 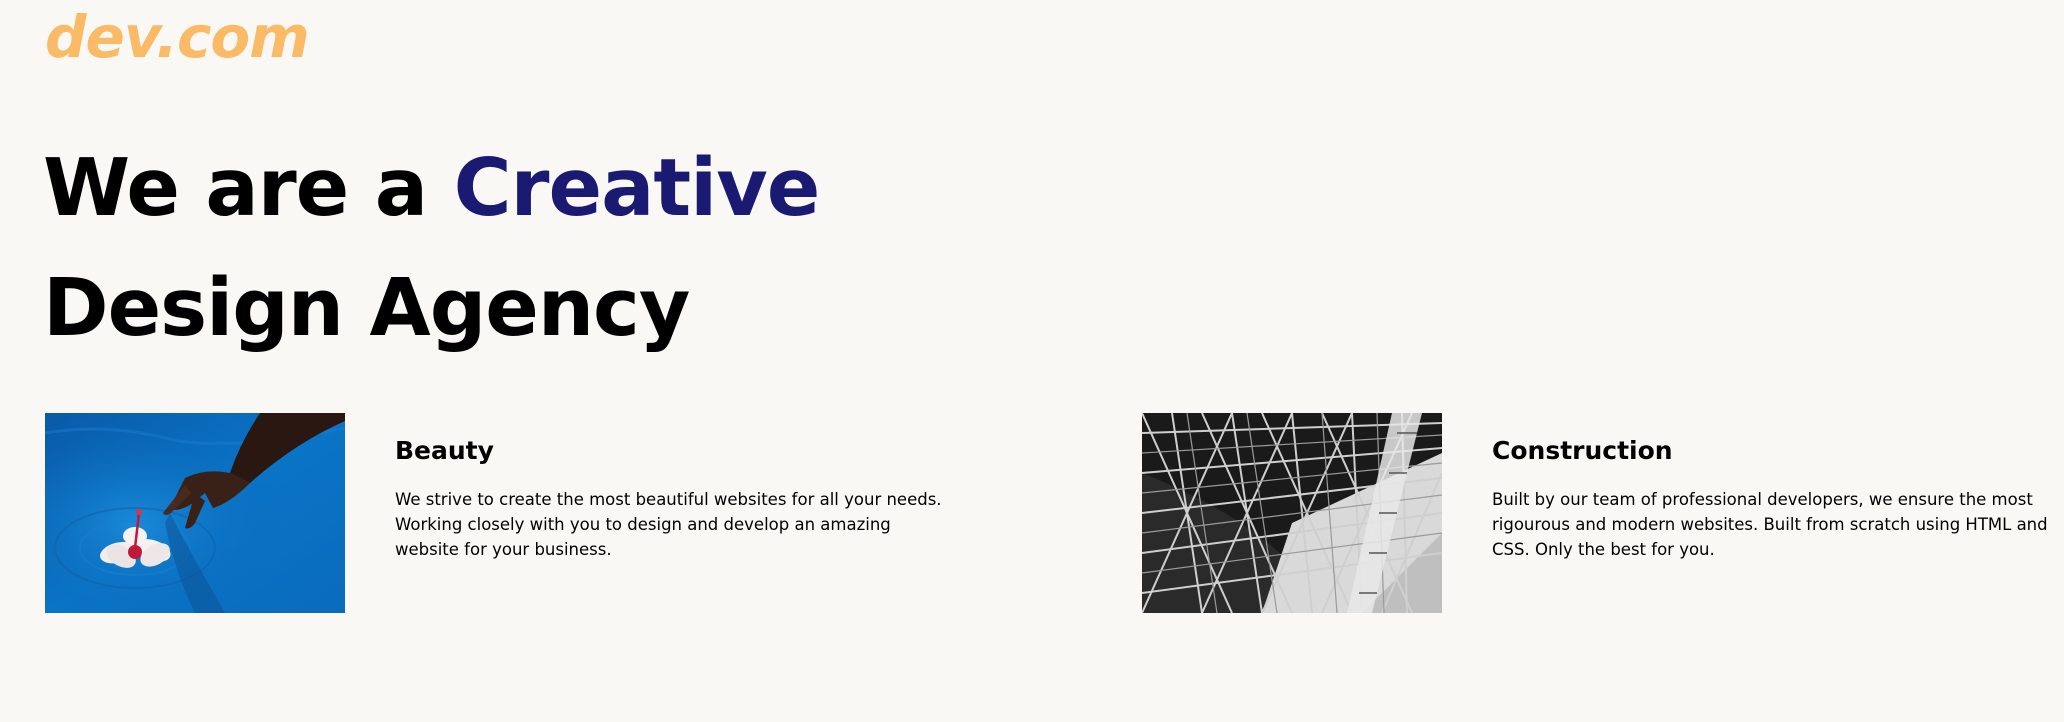 I want to click on beauty-title: Beauty, so click(x=444, y=450).